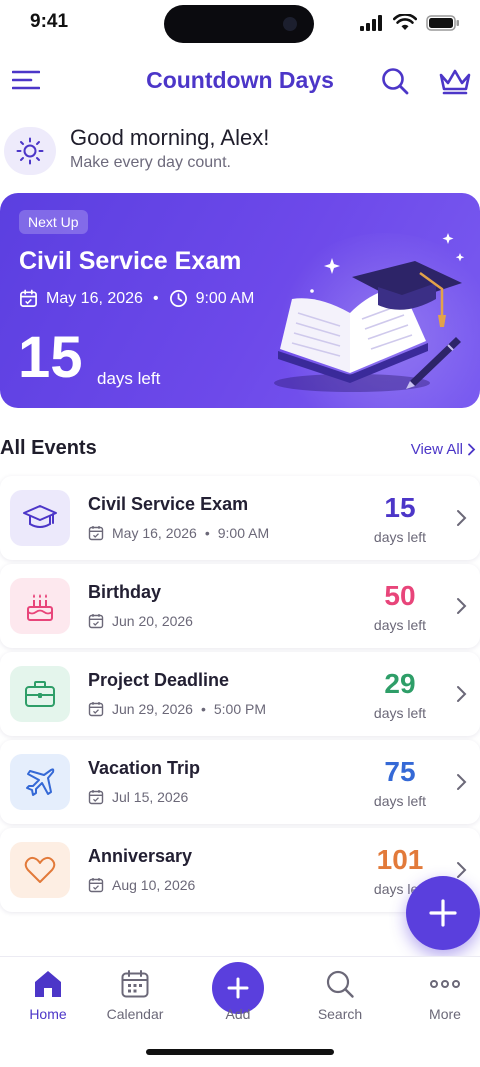 The height and width of the screenshot is (1067, 480). Describe the element at coordinates (400, 595) in the screenshot. I see `event-count: 50` at that location.